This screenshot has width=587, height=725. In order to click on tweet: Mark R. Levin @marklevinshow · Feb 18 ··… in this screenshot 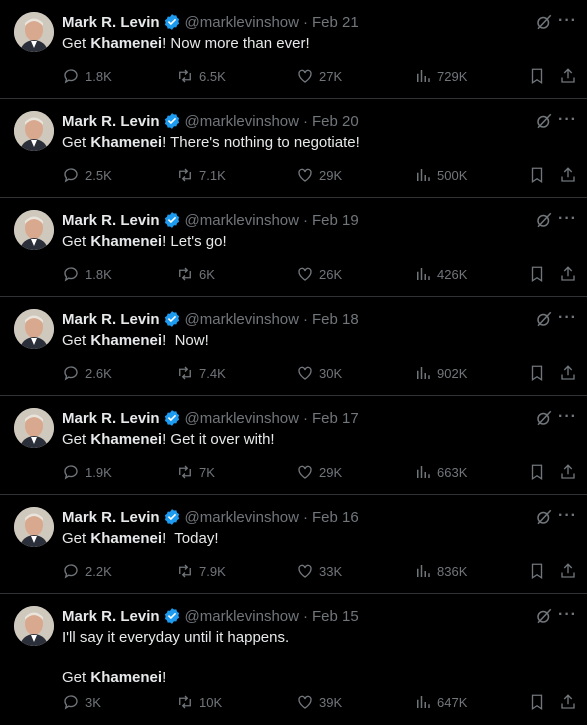, I will do `click(293, 346)`.